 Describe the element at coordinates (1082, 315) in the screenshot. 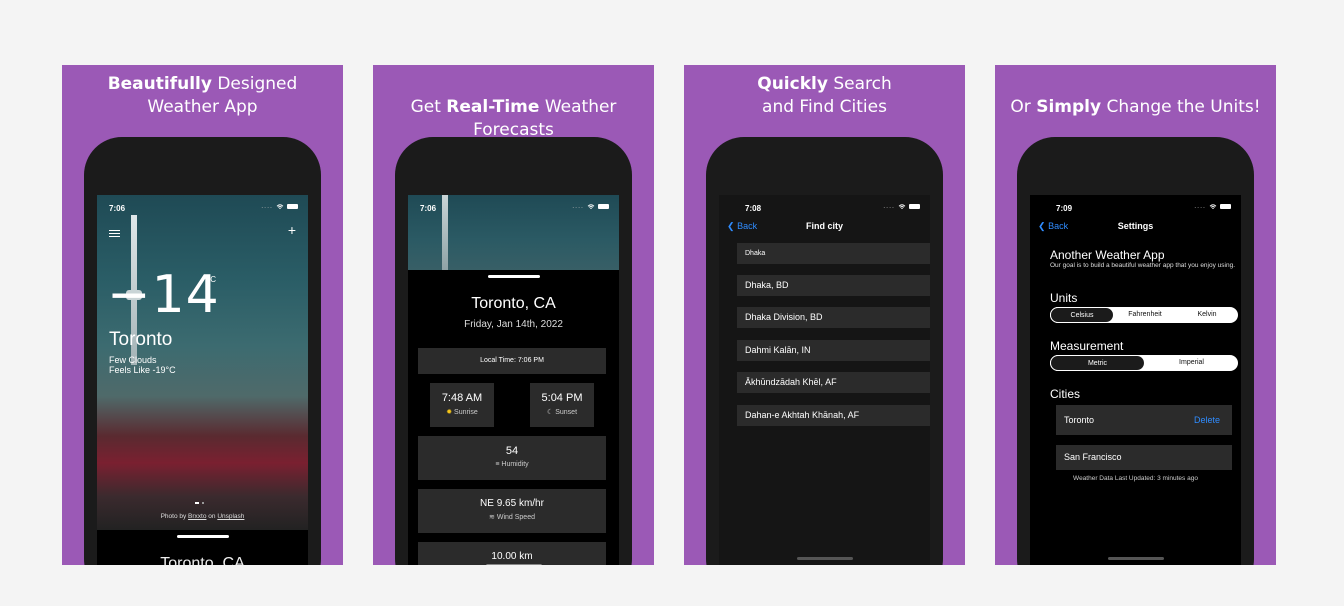

I see `segment-celsius: Celsius` at that location.